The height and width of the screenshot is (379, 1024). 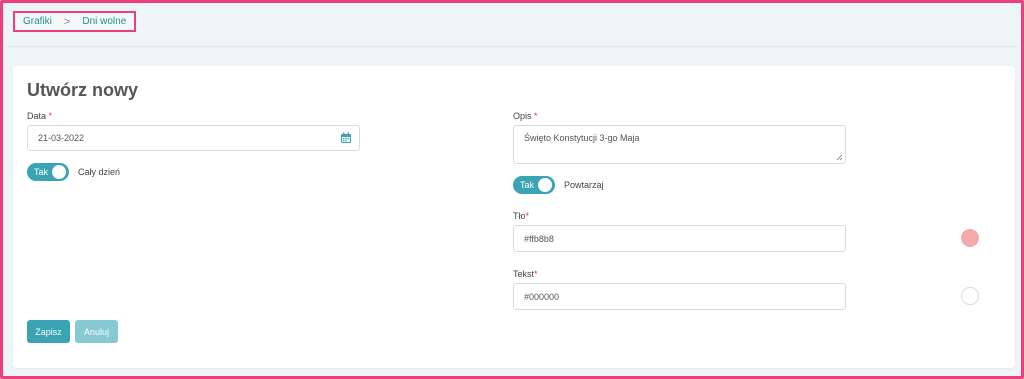 I want to click on top-bar: Grafiki > Dni wolne, so click(x=512, y=26).